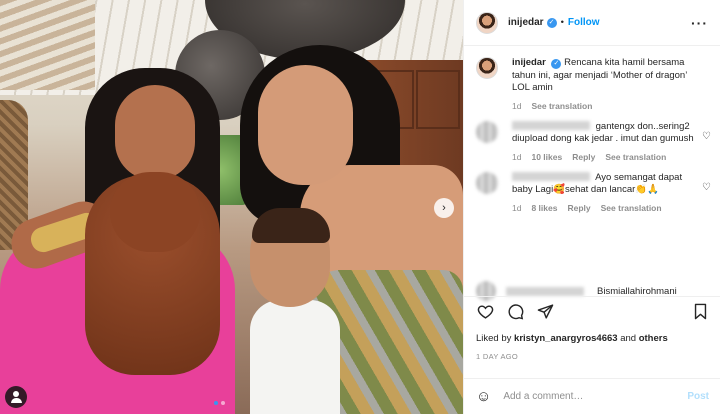 The height and width of the screenshot is (414, 720). What do you see at coordinates (546, 157) in the screenshot?
I see `comment-likes: 10 likes` at bounding box center [546, 157].